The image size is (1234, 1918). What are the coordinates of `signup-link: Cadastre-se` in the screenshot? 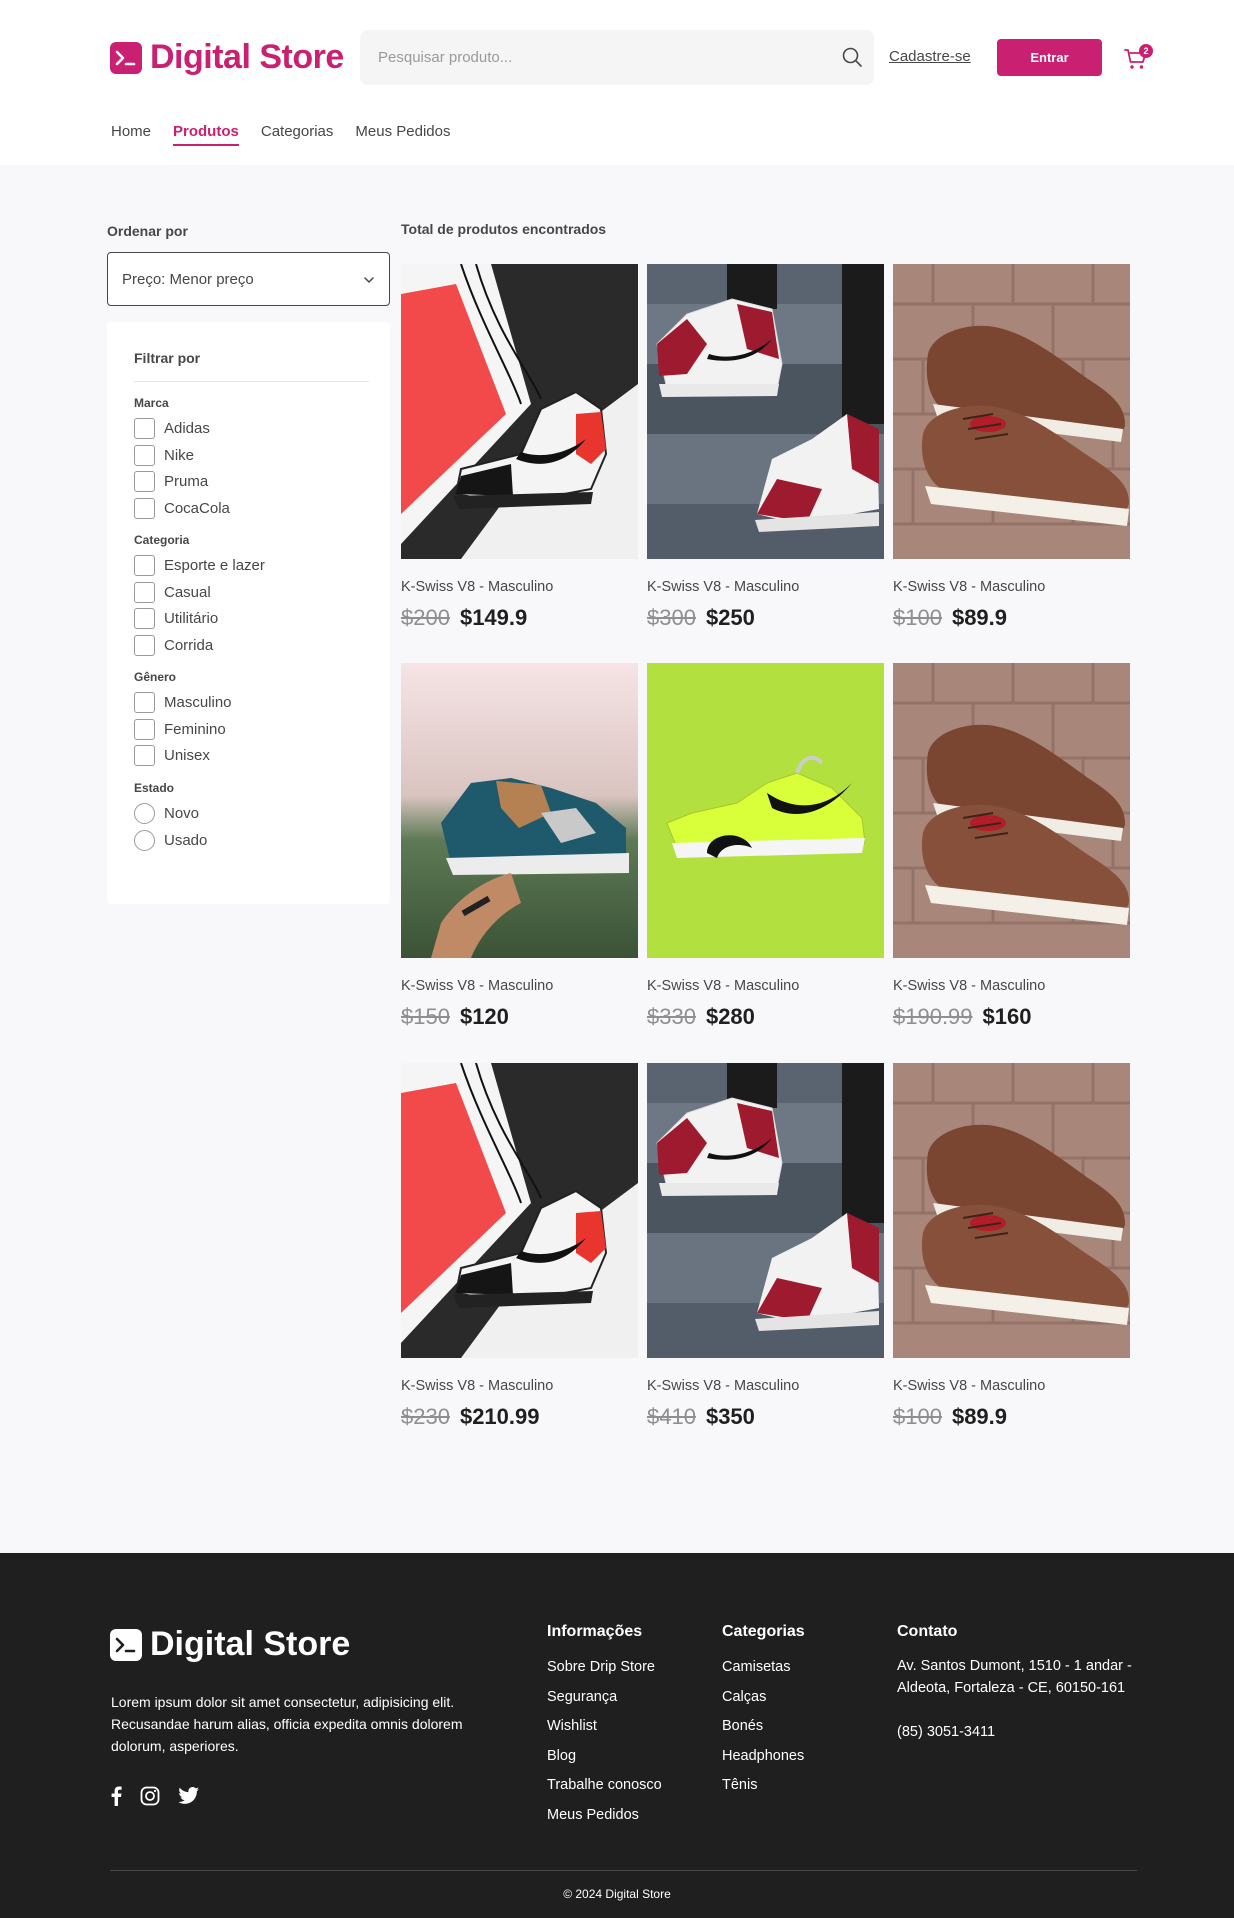 It's located at (930, 56).